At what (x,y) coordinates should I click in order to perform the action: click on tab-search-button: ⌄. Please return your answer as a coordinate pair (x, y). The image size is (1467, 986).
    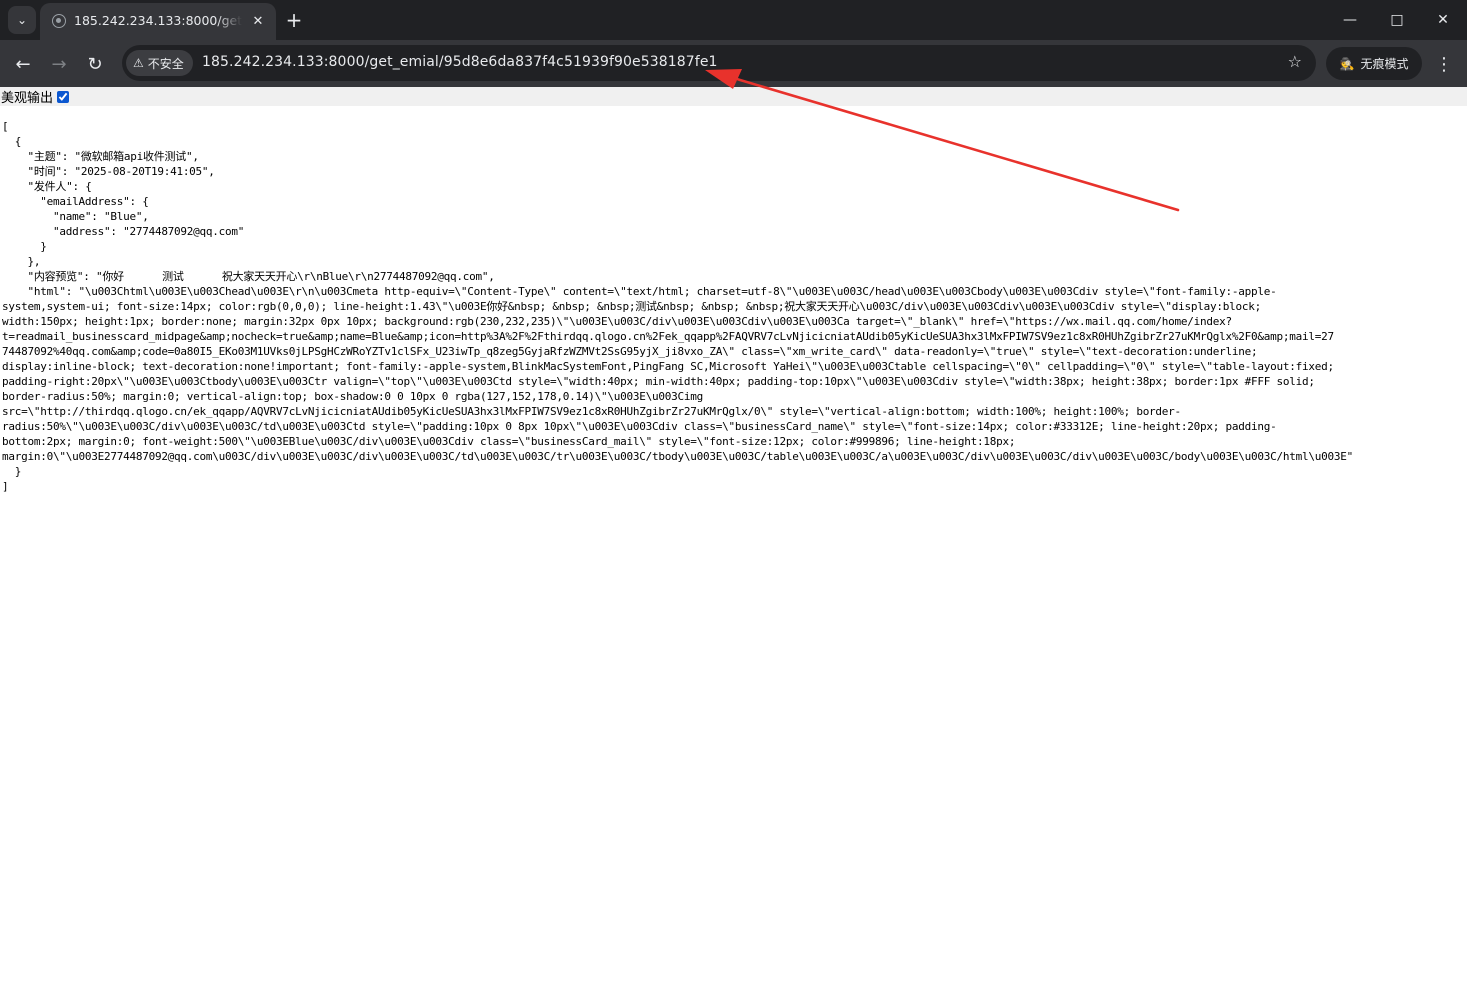
    Looking at the image, I should click on (22, 20).